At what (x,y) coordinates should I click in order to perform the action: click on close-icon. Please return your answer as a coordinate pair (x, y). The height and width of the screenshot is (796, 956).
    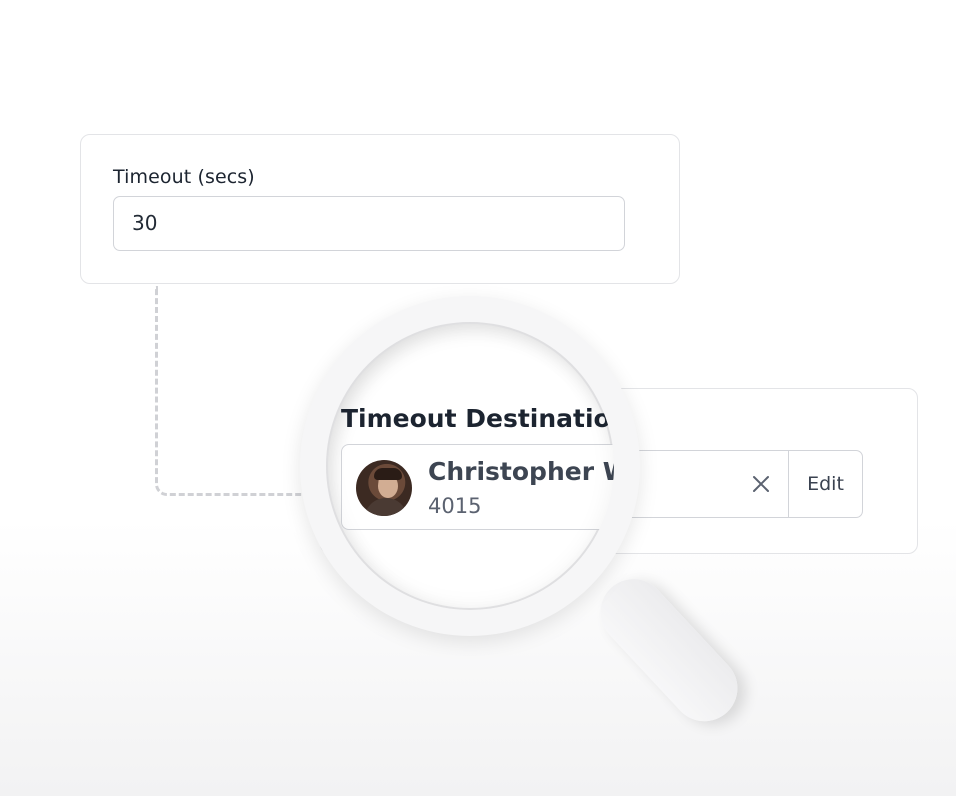
    Looking at the image, I should click on (761, 484).